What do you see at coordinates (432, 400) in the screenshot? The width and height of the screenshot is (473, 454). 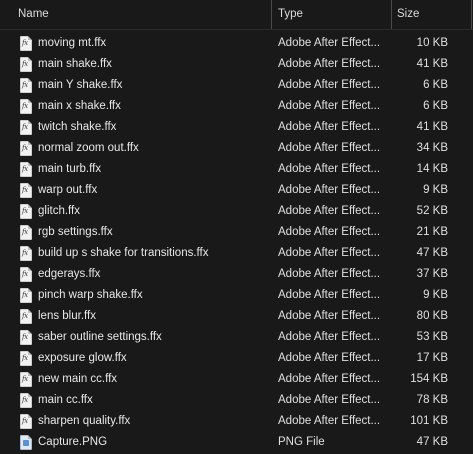 I see `file-size: 78 KB` at bounding box center [432, 400].